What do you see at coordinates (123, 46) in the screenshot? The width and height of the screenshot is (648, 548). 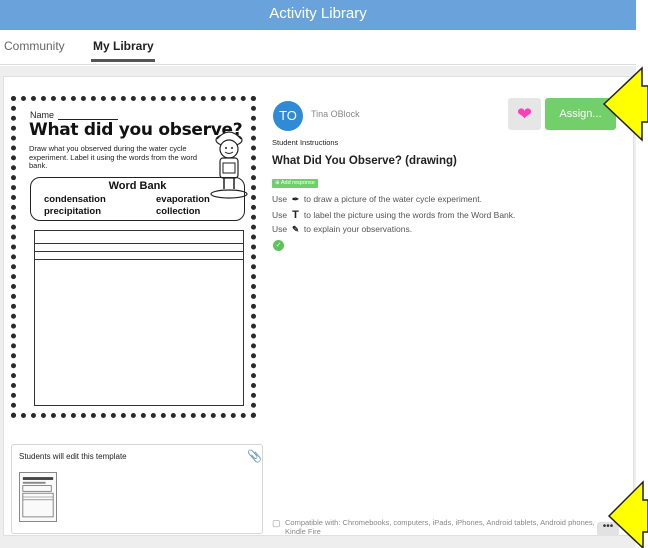 I see `tab-my-library: My Library` at bounding box center [123, 46].